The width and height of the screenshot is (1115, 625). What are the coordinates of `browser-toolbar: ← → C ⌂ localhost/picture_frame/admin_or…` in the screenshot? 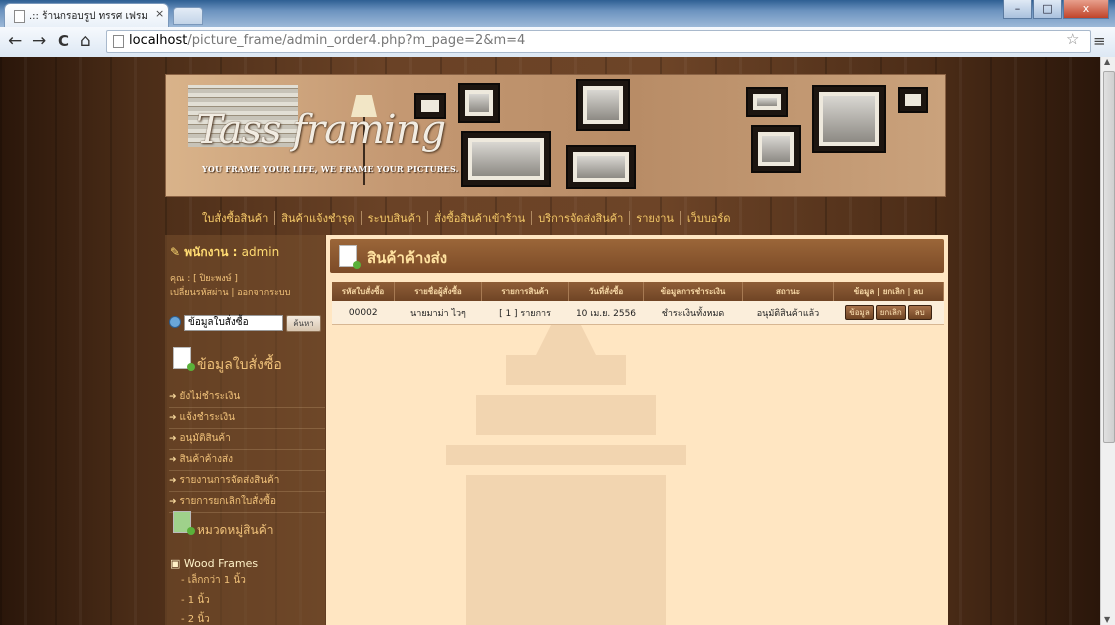 It's located at (557, 42).